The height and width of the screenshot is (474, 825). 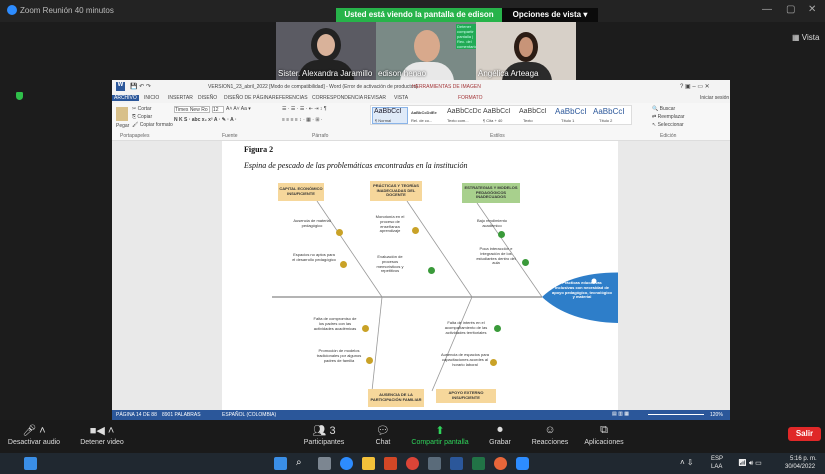 I want to click on leave-button: Salir, so click(x=804, y=434).